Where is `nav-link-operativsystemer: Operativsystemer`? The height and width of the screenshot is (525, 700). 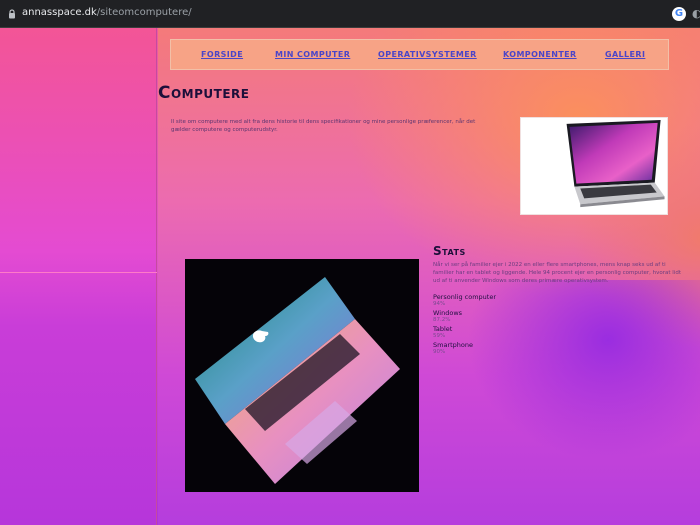 nav-link-operativsystemer: Operativsystemer is located at coordinates (427, 54).